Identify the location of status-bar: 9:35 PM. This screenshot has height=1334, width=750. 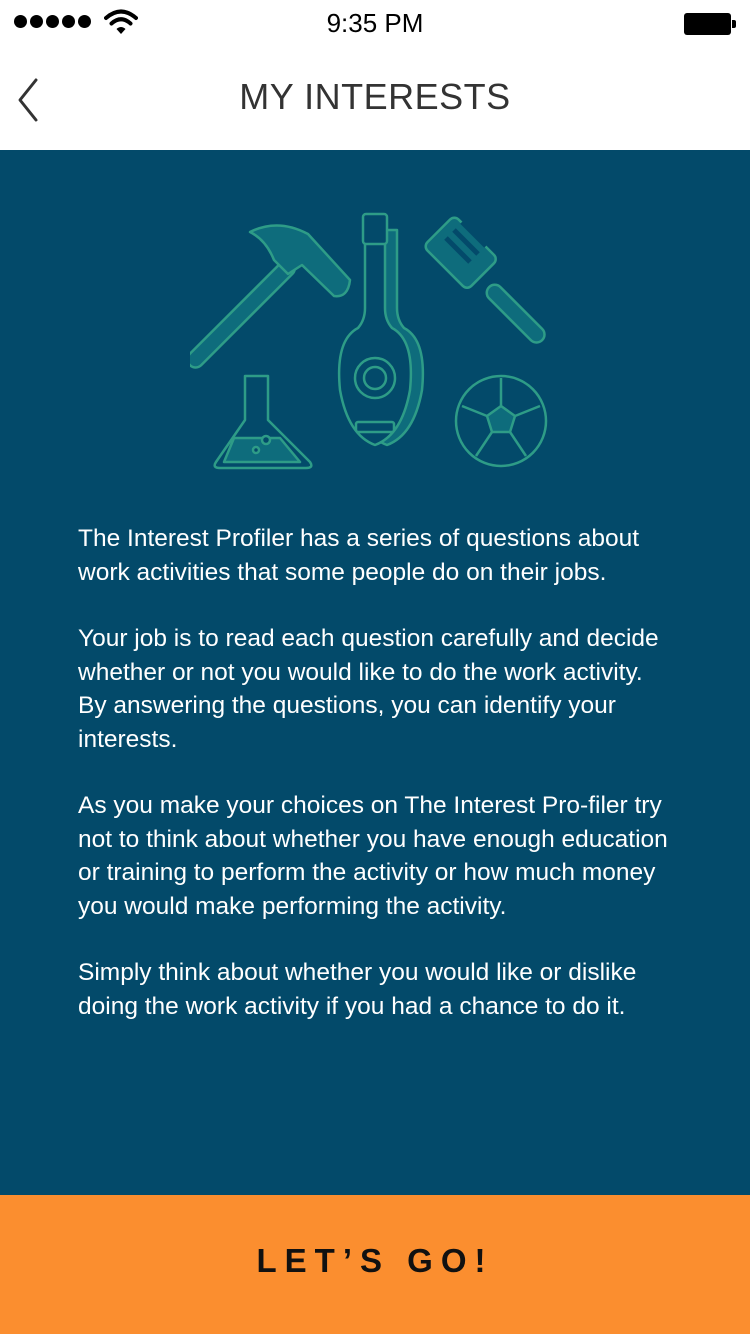
(375, 24).